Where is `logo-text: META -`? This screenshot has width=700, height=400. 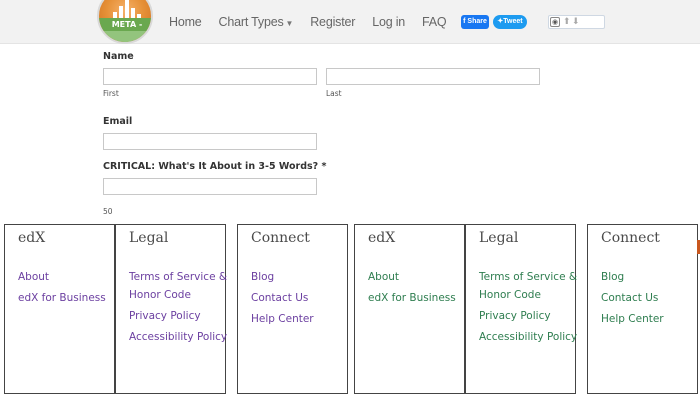
logo-text: META - is located at coordinates (125, 24).